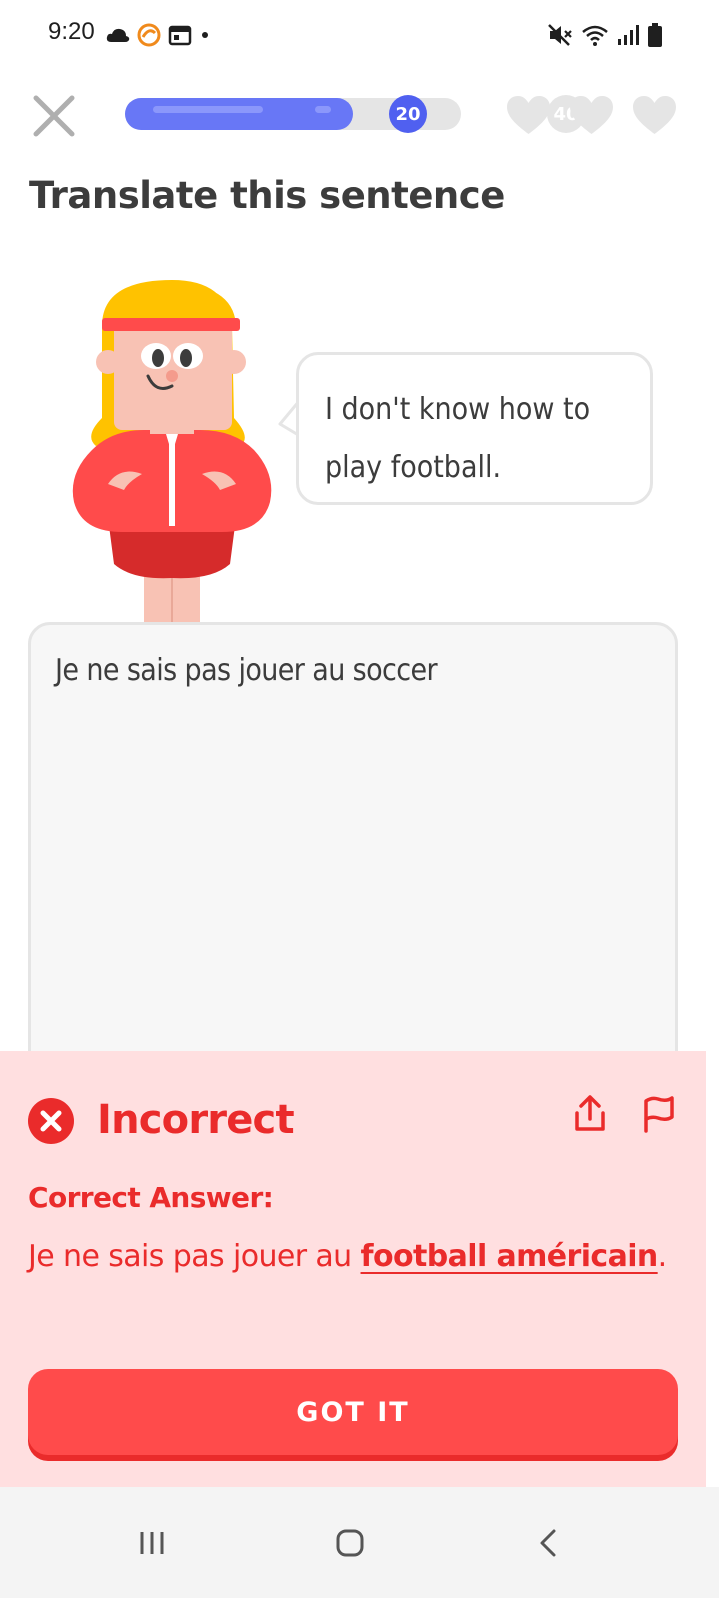 The image size is (719, 1598). I want to click on close-button, so click(54, 116).